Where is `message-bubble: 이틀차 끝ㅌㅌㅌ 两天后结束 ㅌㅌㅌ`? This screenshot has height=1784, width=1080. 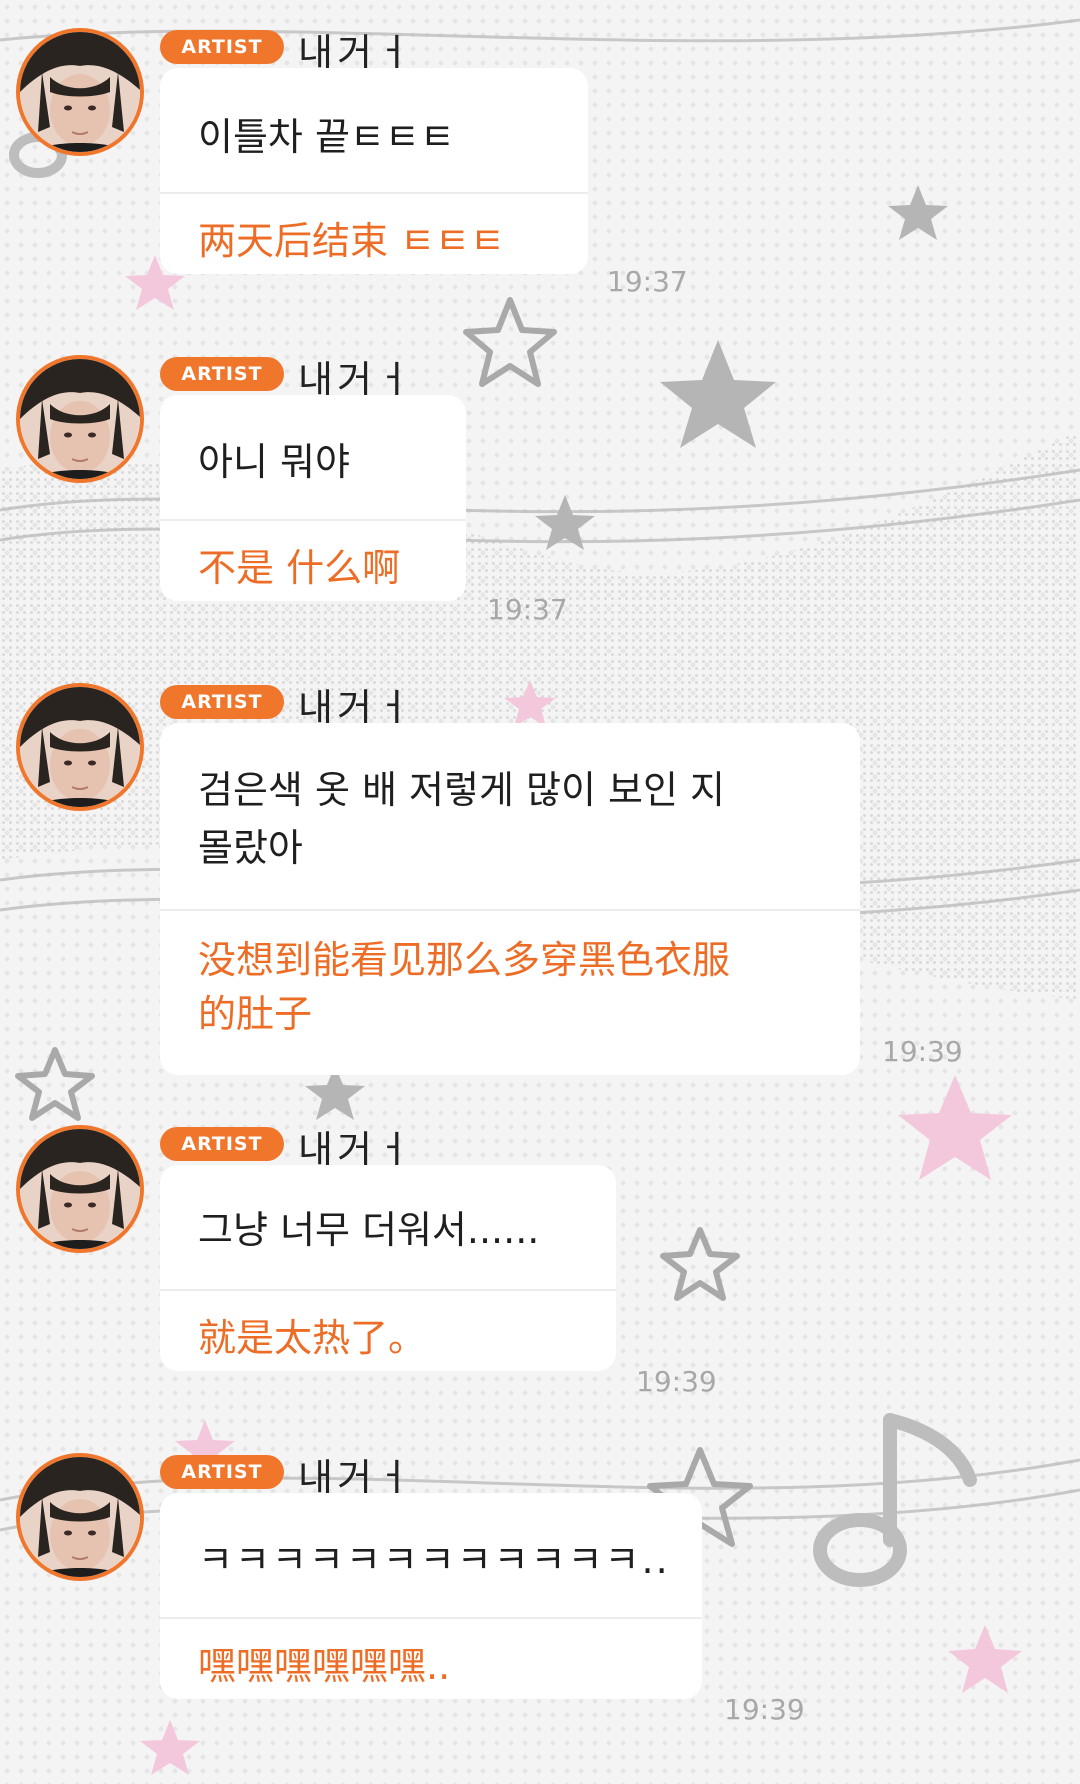 message-bubble: 이틀차 끝ㅌㅌㅌ 两天后结束 ㅌㅌㅌ is located at coordinates (374, 171).